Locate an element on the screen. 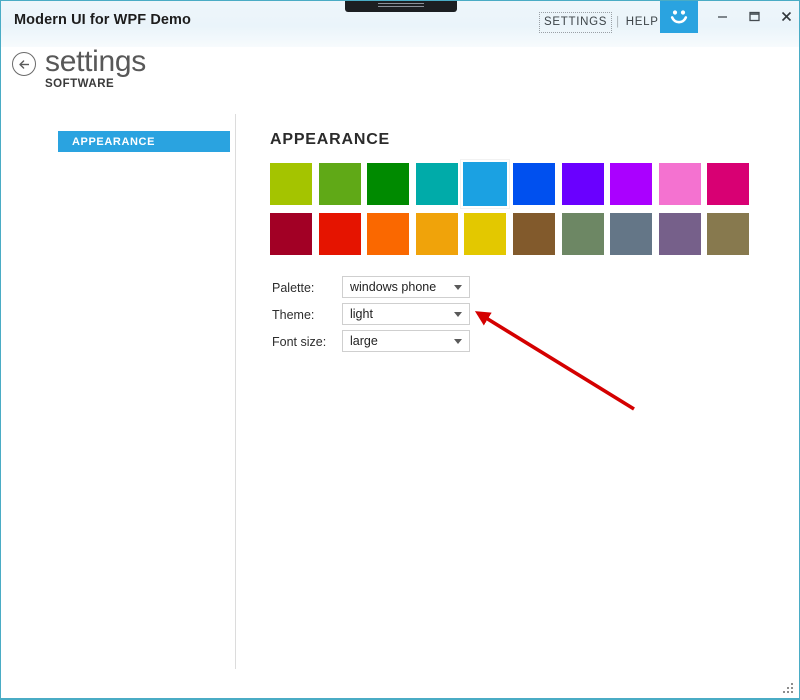 The image size is (800, 700). drag-handle is located at coordinates (401, 6).